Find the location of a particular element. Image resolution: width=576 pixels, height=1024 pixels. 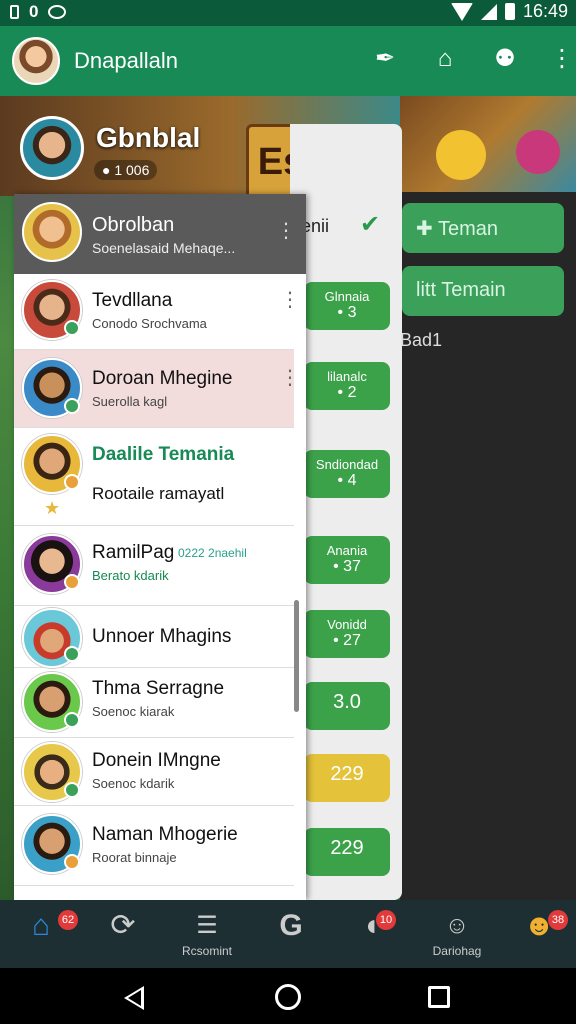

clock: 16:49 is located at coordinates (545, 11).